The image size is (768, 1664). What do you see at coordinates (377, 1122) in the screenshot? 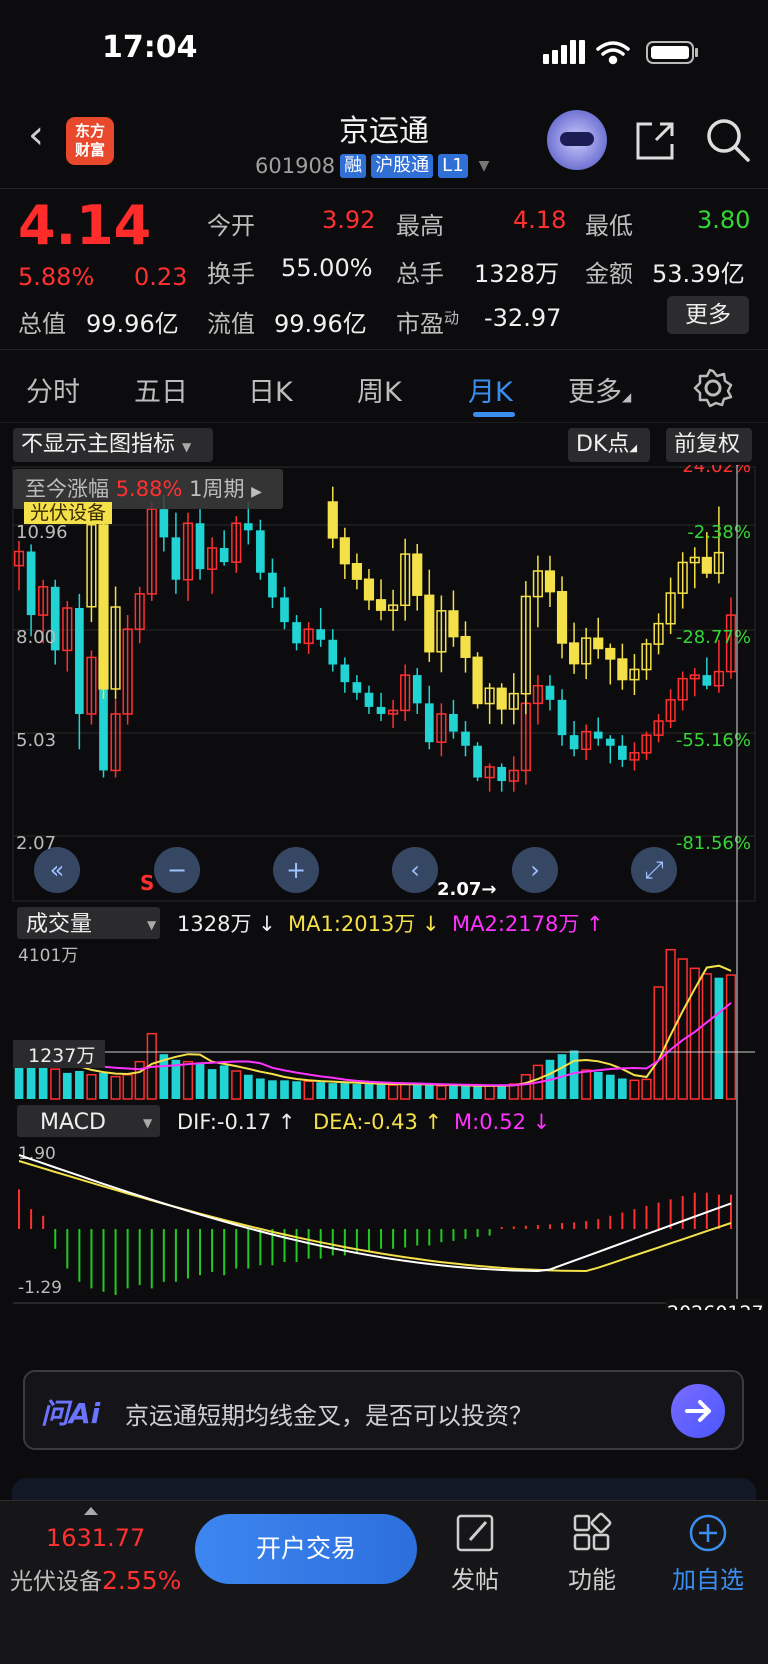
I see `macd-dea: DEA:-0.43 ↑` at bounding box center [377, 1122].